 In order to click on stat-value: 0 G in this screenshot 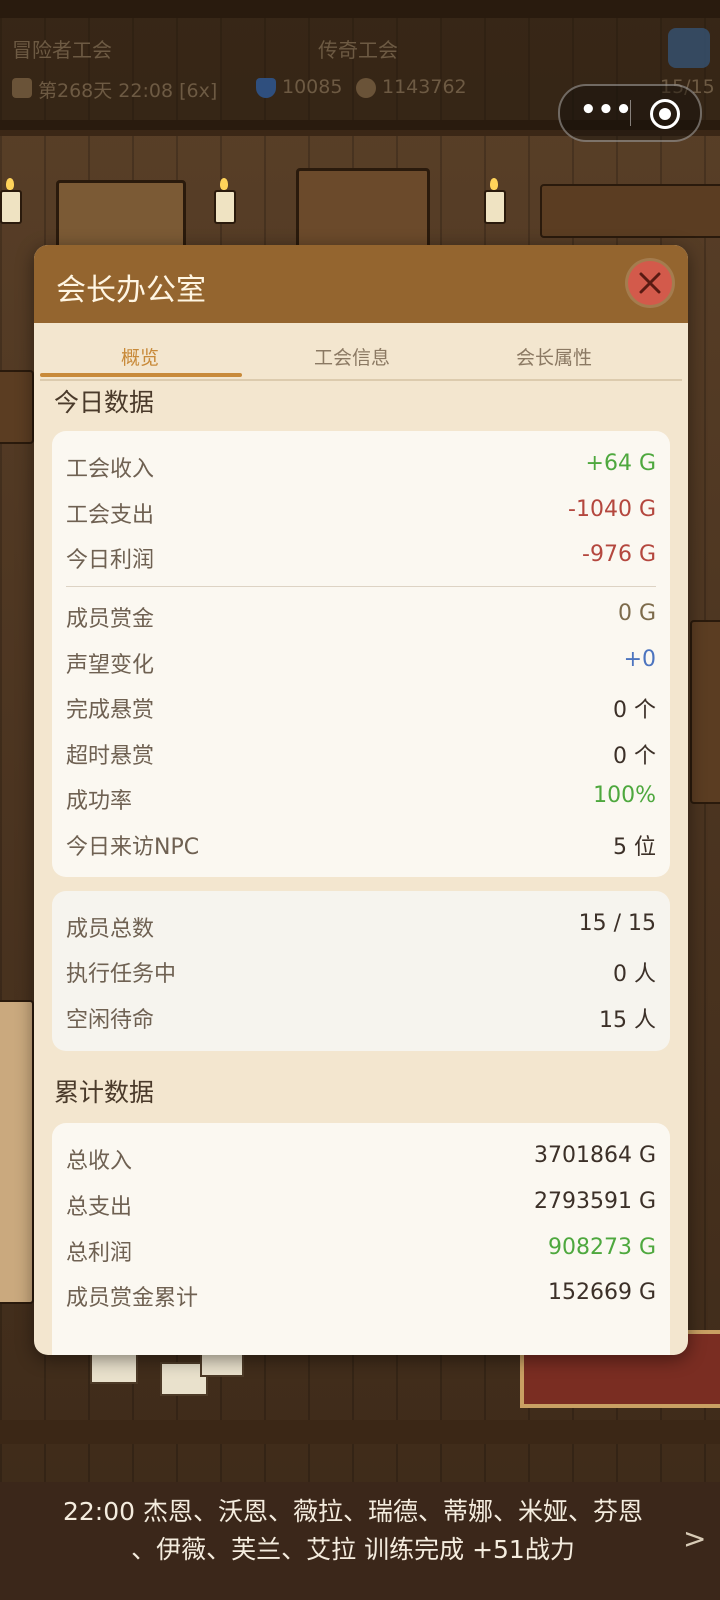, I will do `click(636, 613)`.